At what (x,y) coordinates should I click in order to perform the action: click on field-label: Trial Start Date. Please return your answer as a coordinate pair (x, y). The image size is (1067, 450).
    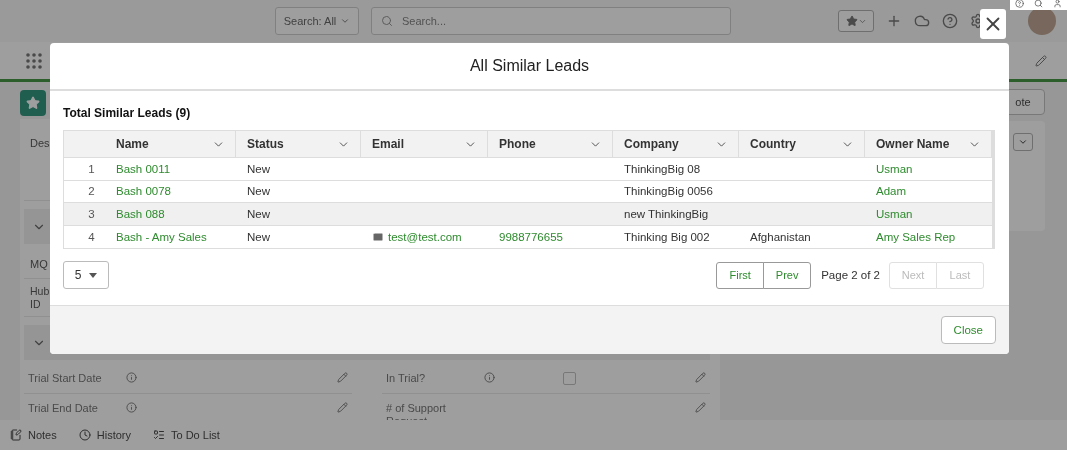
    Looking at the image, I should click on (65, 379).